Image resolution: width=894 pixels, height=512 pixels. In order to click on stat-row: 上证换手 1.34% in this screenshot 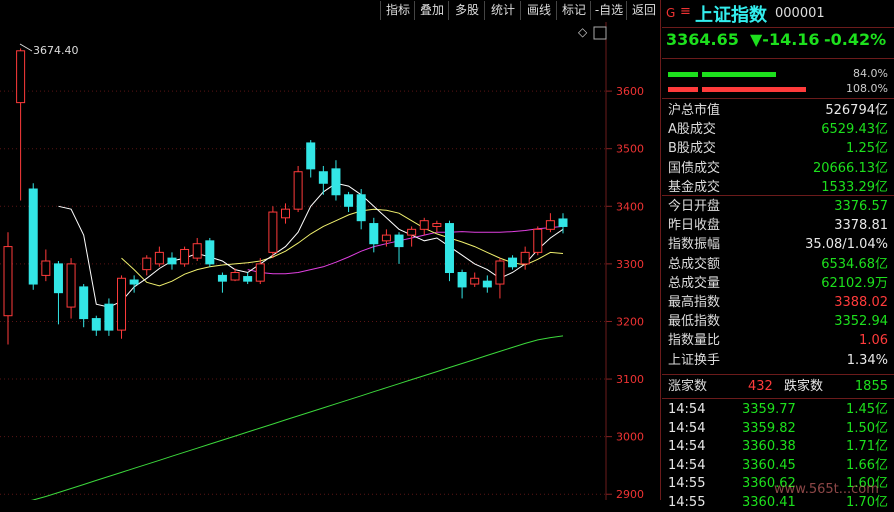, I will do `click(778, 360)`.